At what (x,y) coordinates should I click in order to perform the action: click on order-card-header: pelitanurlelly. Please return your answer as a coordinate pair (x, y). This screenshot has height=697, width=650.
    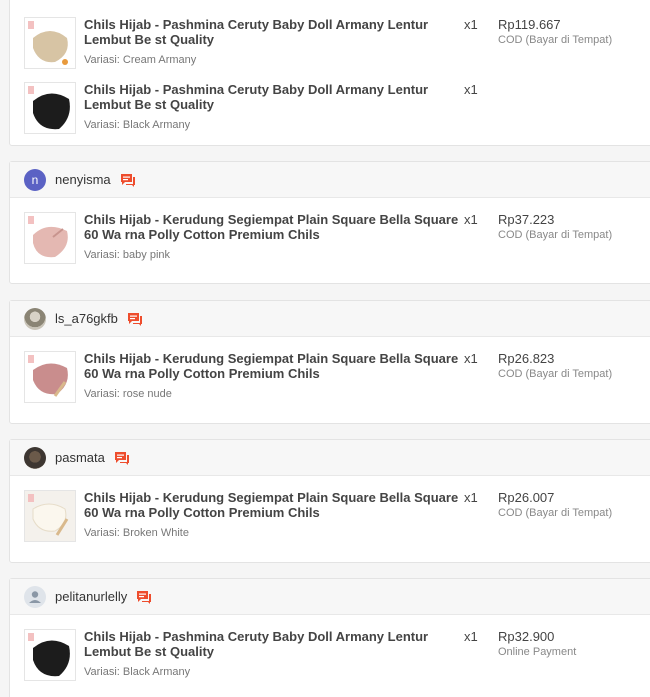
    Looking at the image, I should click on (330, 597).